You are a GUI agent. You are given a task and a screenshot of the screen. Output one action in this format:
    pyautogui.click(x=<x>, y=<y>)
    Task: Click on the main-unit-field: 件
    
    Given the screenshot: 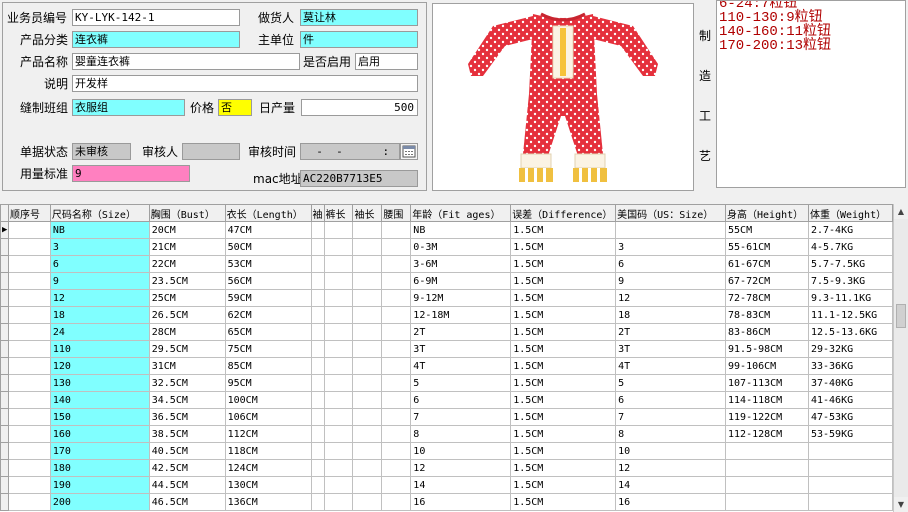 What is the action you would take?
    pyautogui.click(x=359, y=39)
    